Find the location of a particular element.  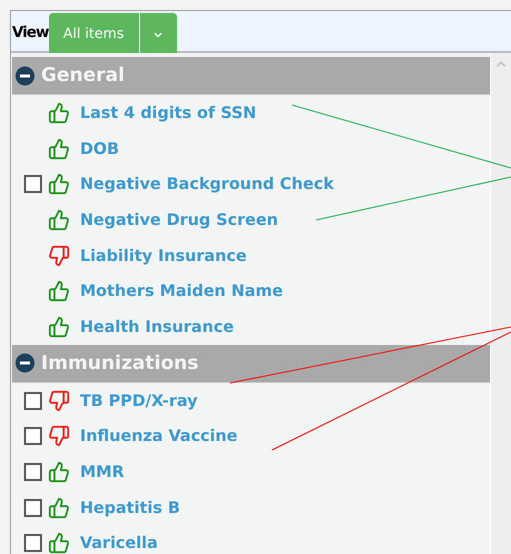

item-link: Influenza Vaccine is located at coordinates (159, 436).